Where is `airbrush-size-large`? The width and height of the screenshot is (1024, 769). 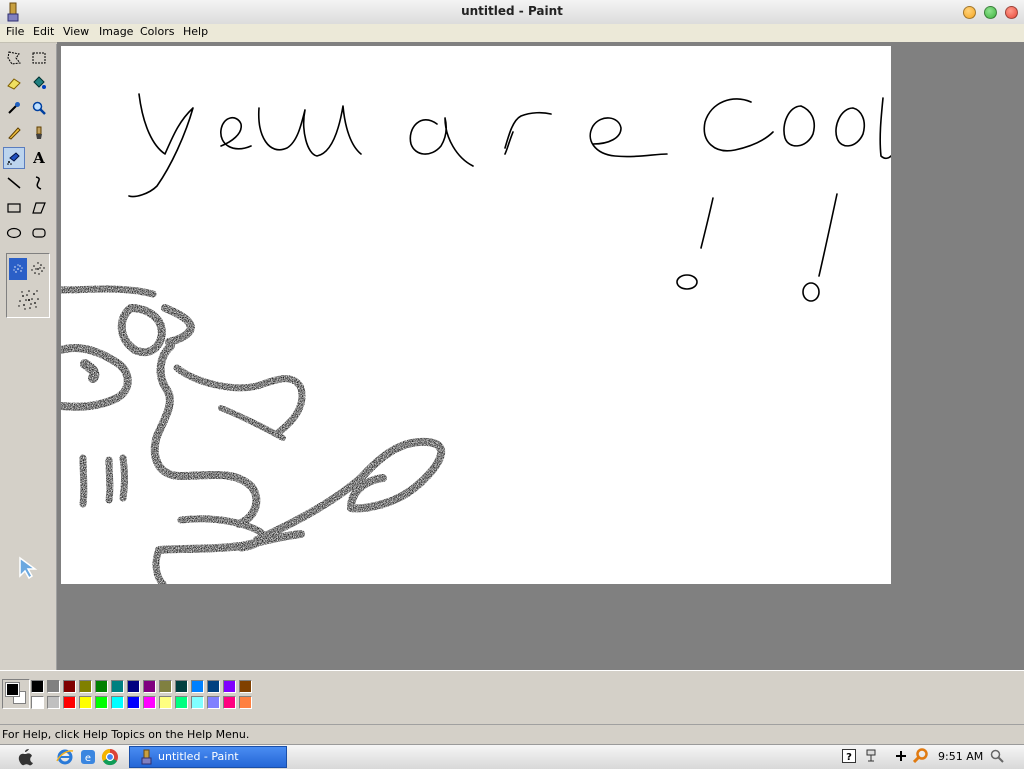
airbrush-size-large is located at coordinates (29, 300).